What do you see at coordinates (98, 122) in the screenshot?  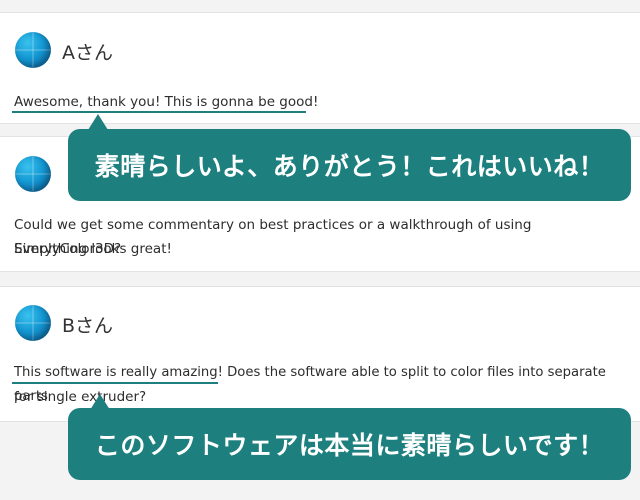 I see `callout-tail` at bounding box center [98, 122].